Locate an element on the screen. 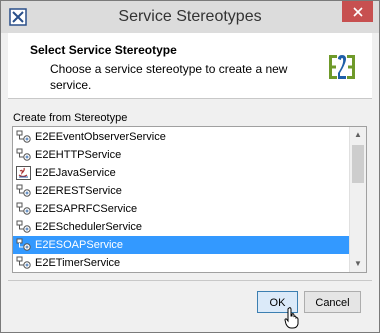 The image size is (380, 333). section-label: Create from Stereotype is located at coordinates (70, 118).